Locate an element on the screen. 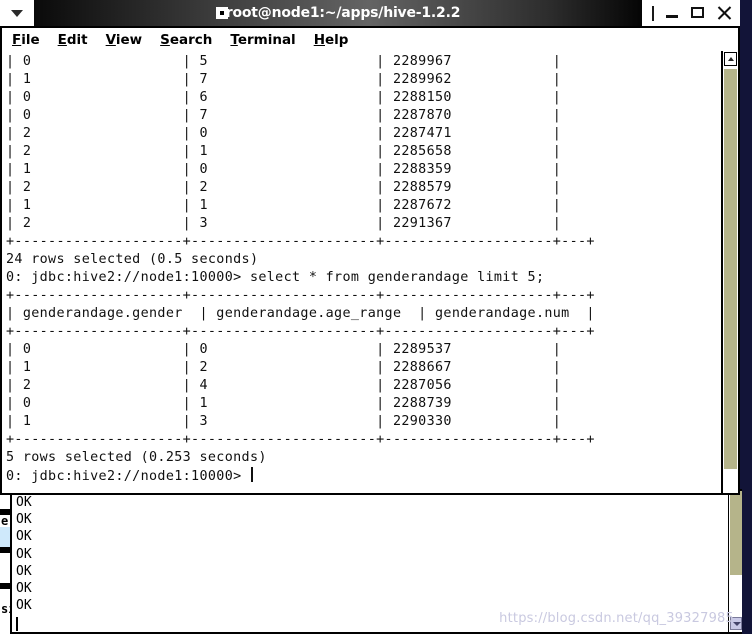  window-menu-arrow-icon is located at coordinates (17, 13).